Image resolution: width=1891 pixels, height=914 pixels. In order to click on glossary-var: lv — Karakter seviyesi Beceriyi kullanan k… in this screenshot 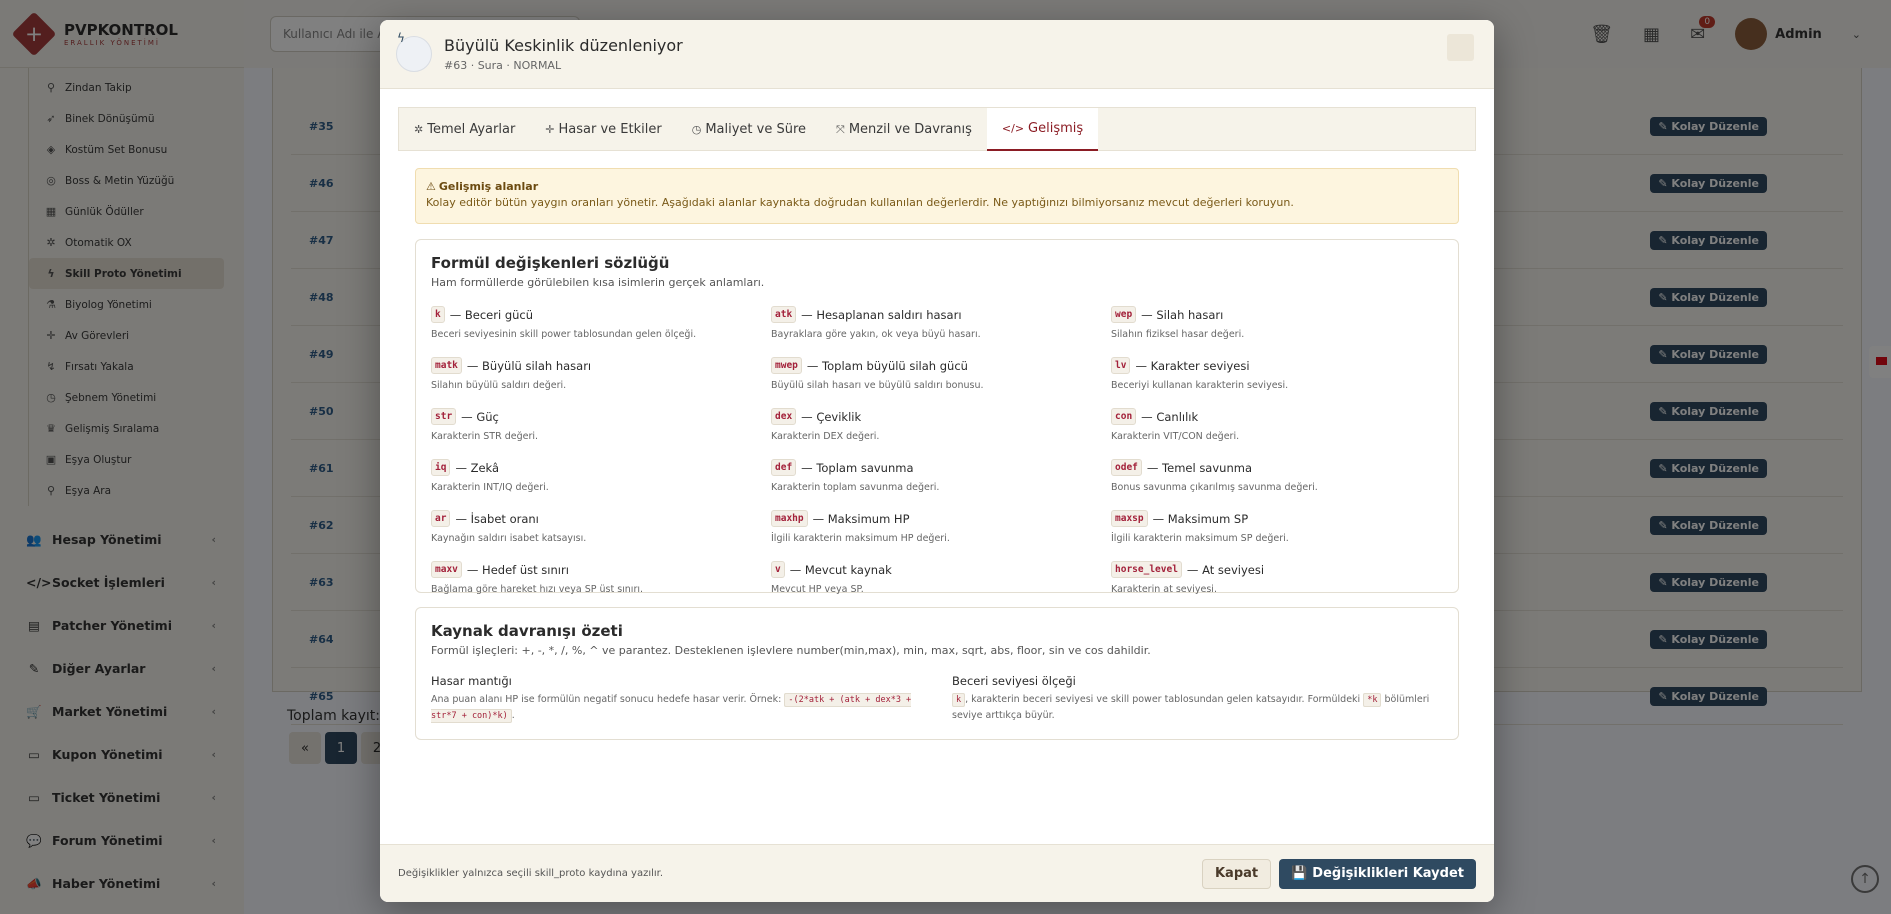, I will do `click(1276, 374)`.